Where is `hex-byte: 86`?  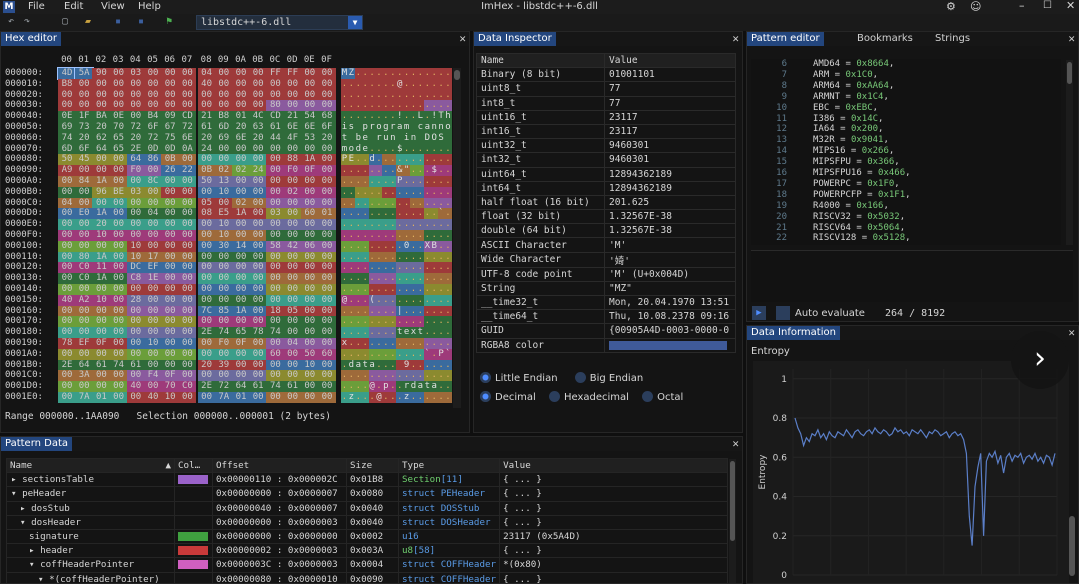
hex-byte: 86 is located at coordinates (153, 160).